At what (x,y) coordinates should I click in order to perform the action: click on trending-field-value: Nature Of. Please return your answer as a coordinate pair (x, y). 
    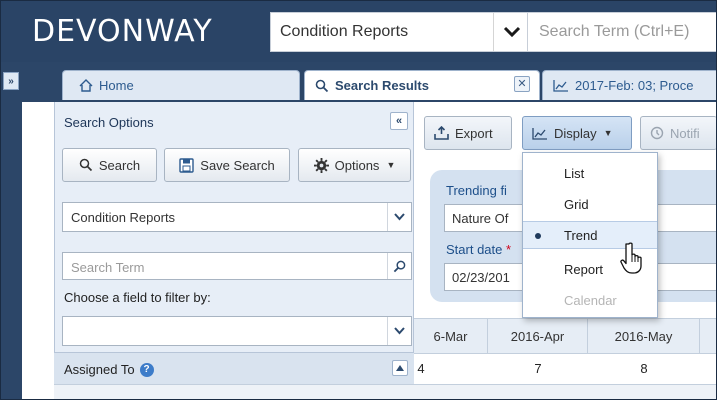
    Looking at the image, I should click on (480, 218).